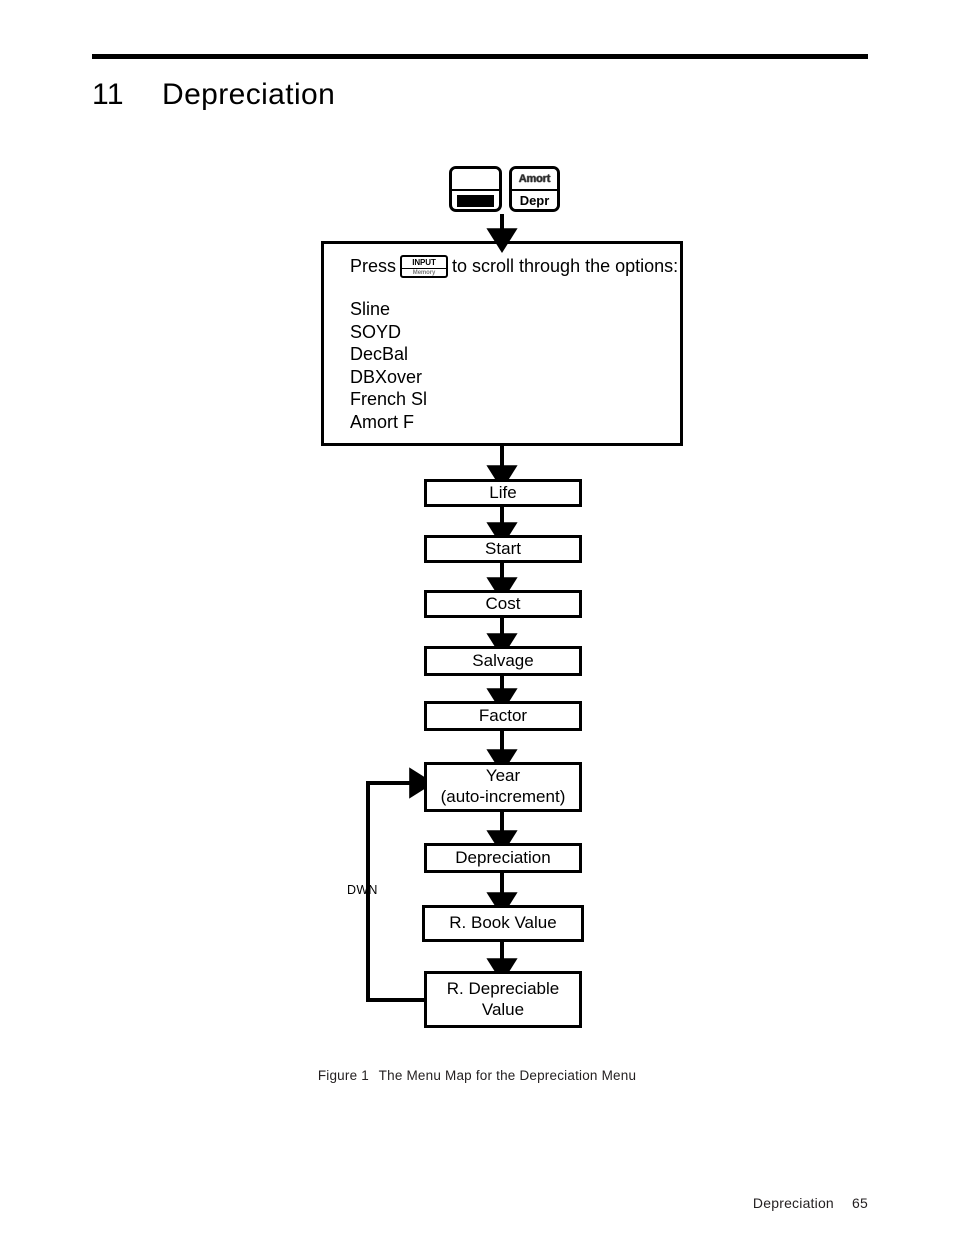 Image resolution: width=954 pixels, height=1235 pixels. What do you see at coordinates (382, 421) in the screenshot?
I see `option-item-amortf: Amort F` at bounding box center [382, 421].